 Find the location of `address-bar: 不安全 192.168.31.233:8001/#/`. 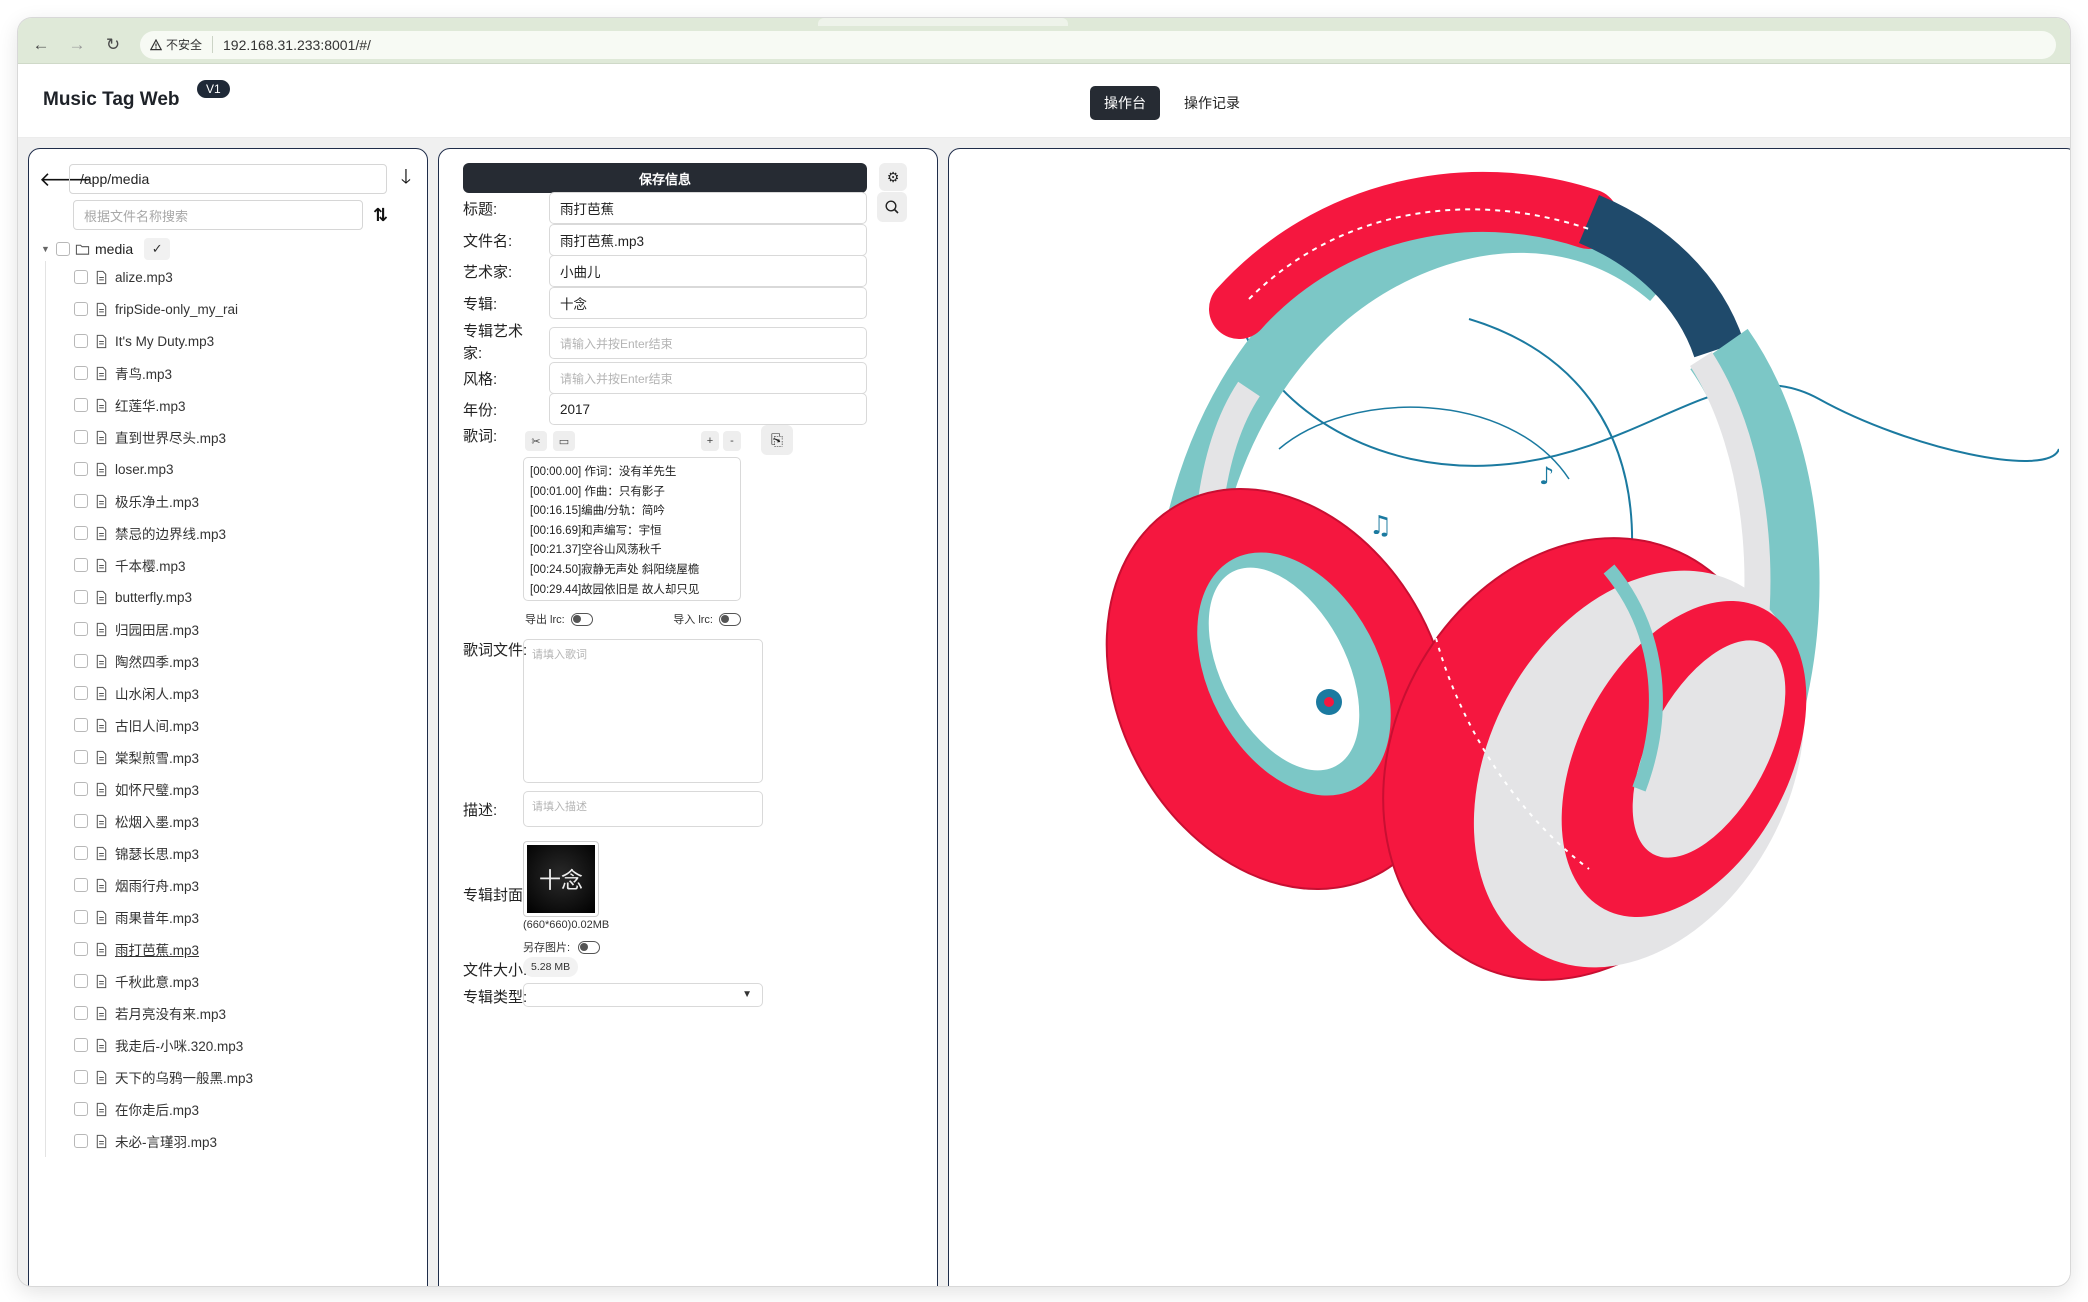

address-bar: 不安全 192.168.31.233:8001/#/ is located at coordinates (1098, 44).